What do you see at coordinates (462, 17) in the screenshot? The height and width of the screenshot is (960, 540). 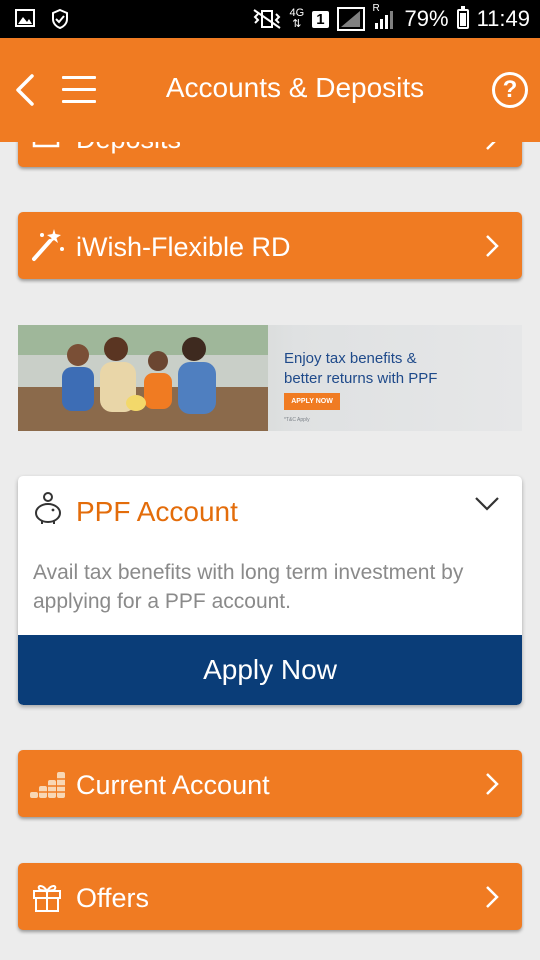 I see `battery-icon` at bounding box center [462, 17].